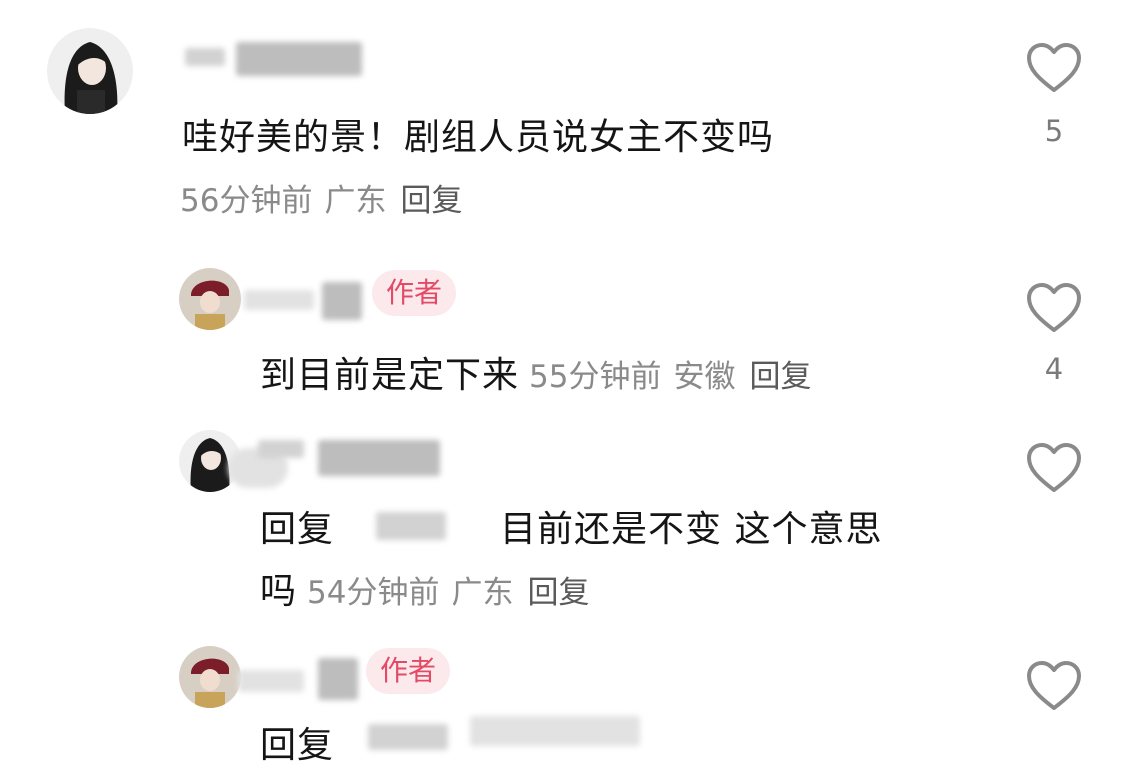 This screenshot has height=768, width=1130. I want to click on comment-body: 吗, so click(279, 591).